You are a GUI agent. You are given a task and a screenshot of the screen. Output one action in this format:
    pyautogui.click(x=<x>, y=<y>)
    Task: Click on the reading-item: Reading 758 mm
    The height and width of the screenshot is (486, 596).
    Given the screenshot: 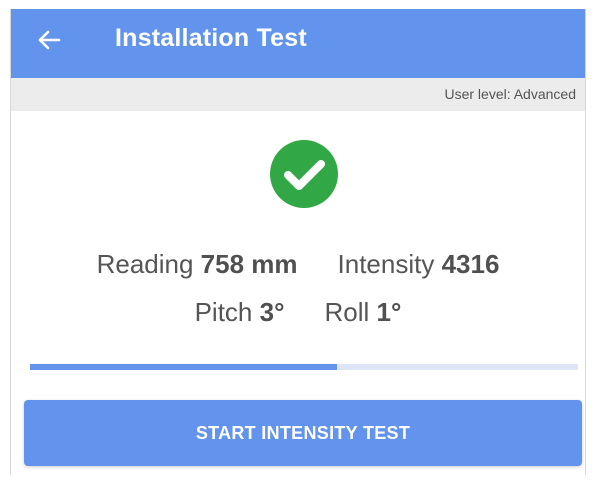 What is the action you would take?
    pyautogui.click(x=197, y=264)
    